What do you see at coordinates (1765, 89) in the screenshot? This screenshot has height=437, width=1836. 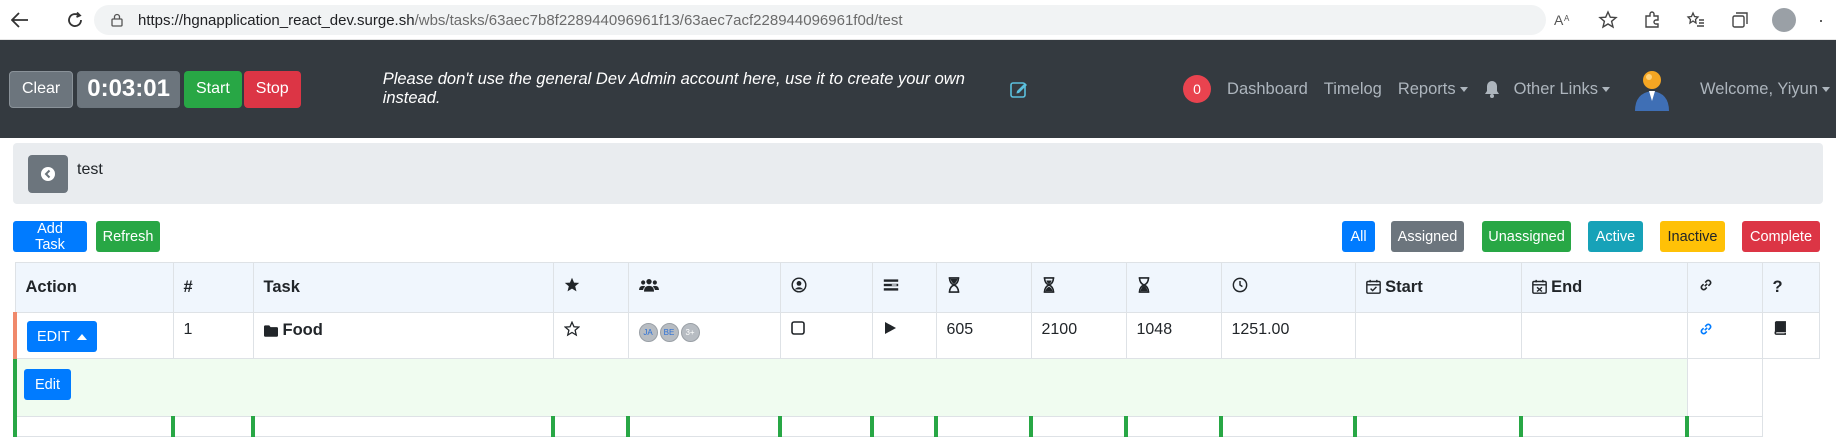 I see `nav-welcome-user: Welcome, Yiyun` at bounding box center [1765, 89].